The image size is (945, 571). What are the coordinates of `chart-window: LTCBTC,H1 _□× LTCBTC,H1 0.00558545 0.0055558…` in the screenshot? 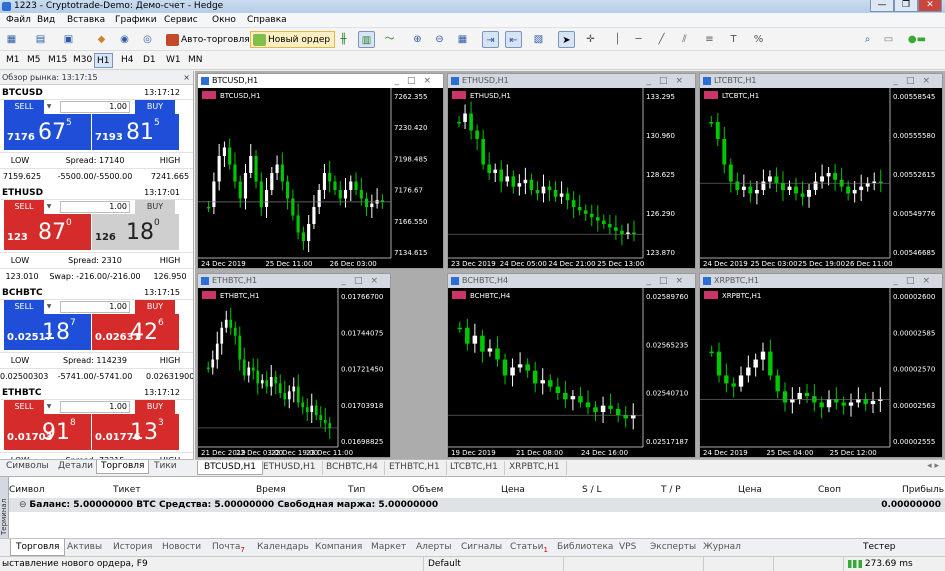 It's located at (821, 171).